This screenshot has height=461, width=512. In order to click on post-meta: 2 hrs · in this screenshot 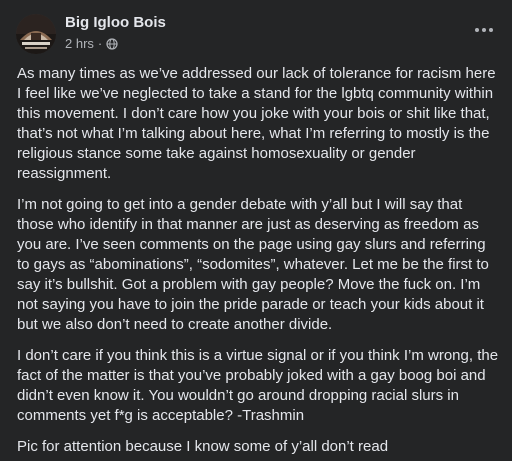, I will do `click(91, 43)`.